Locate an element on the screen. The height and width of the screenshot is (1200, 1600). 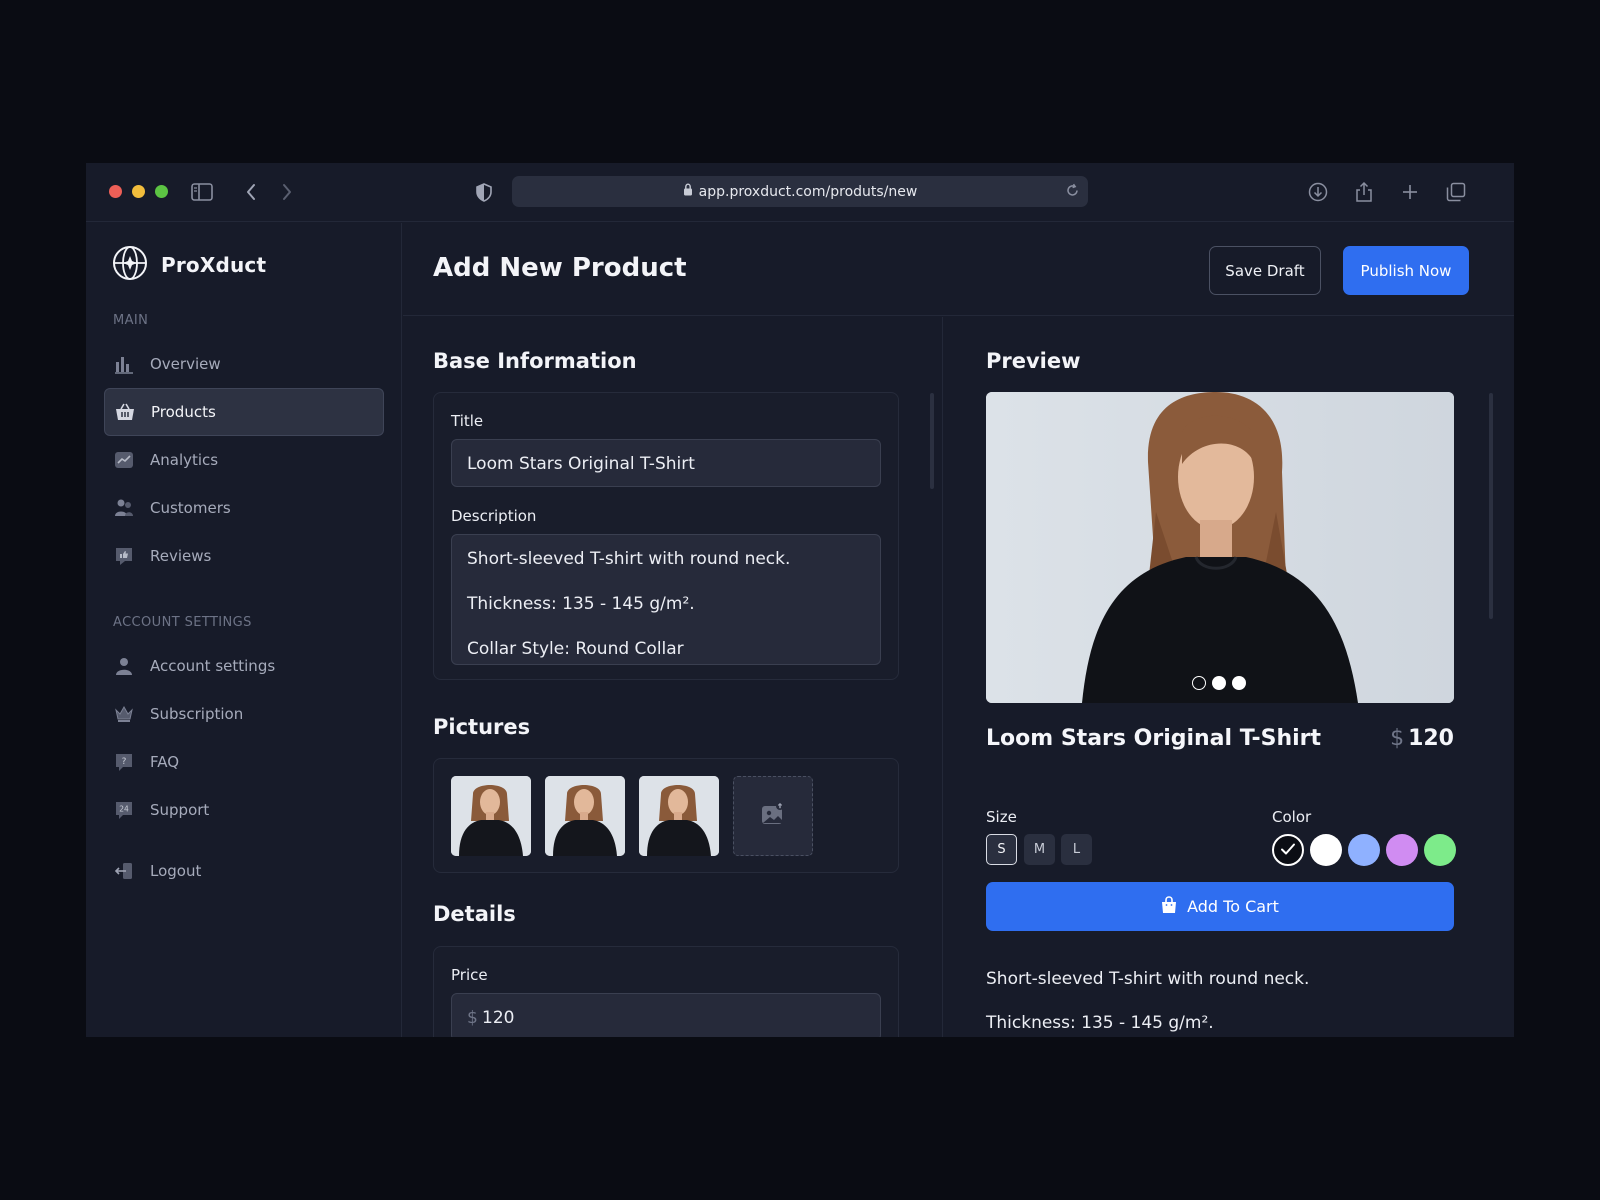
sidebar-item-customers: Customers is located at coordinates (244, 508).